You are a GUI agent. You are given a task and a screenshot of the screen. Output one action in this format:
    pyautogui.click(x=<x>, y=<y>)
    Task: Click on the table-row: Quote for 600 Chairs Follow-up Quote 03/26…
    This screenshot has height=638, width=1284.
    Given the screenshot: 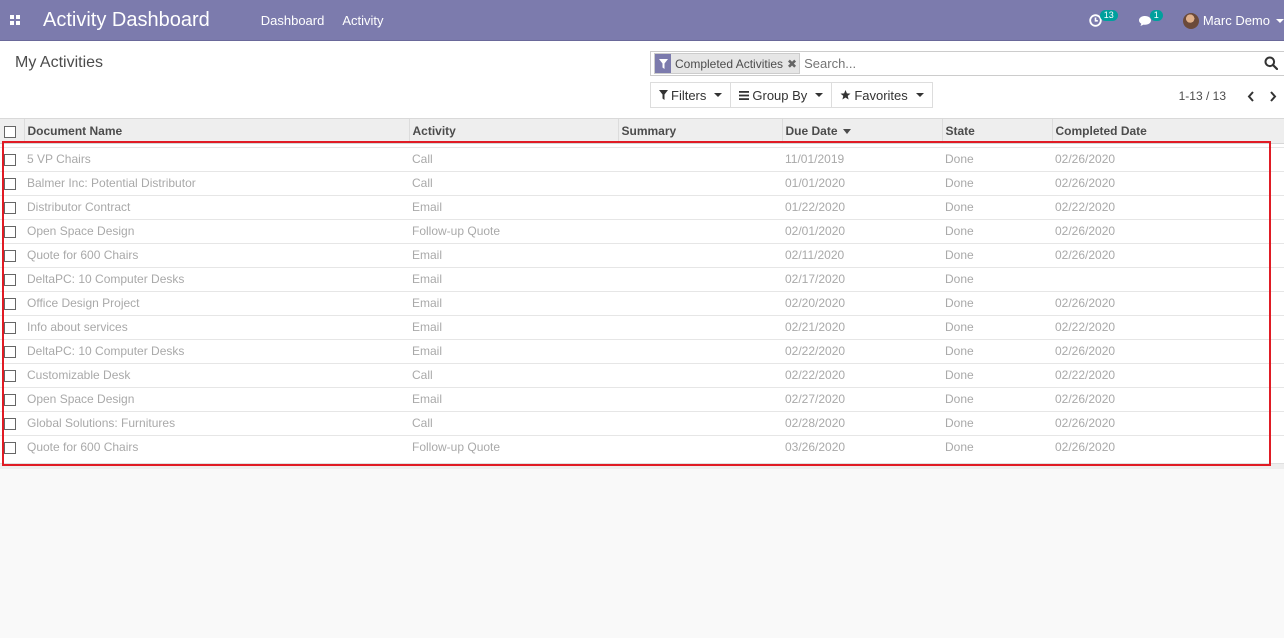 What is the action you would take?
    pyautogui.click(x=642, y=446)
    